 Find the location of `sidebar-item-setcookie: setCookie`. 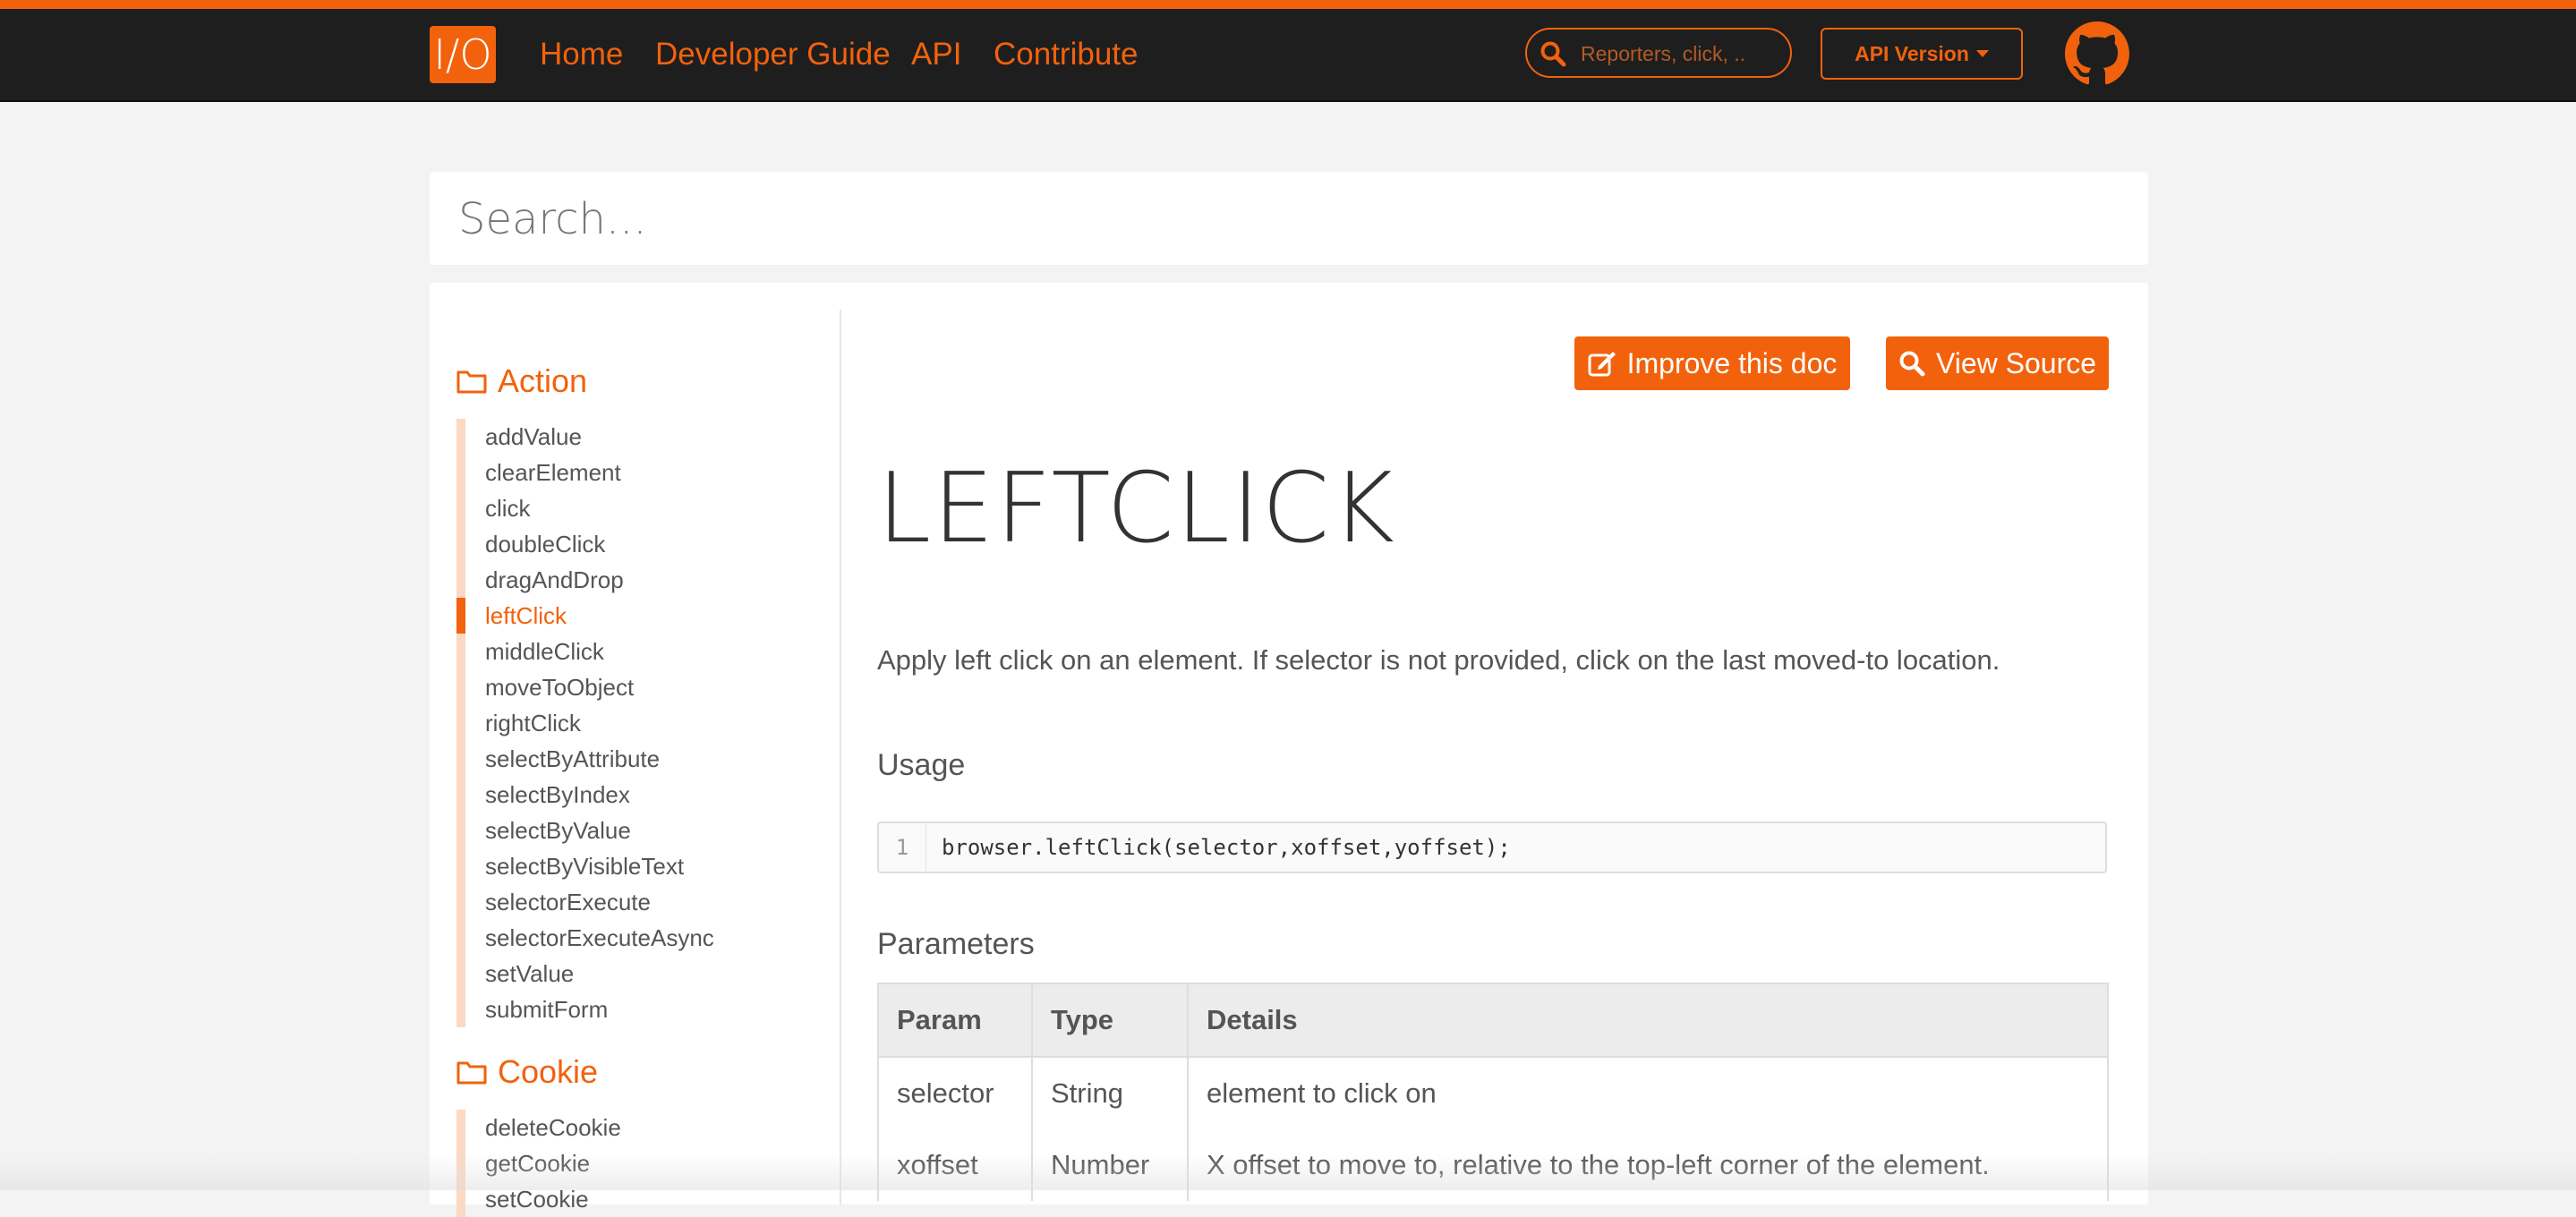

sidebar-item-setcookie: setCookie is located at coordinates (640, 1199).